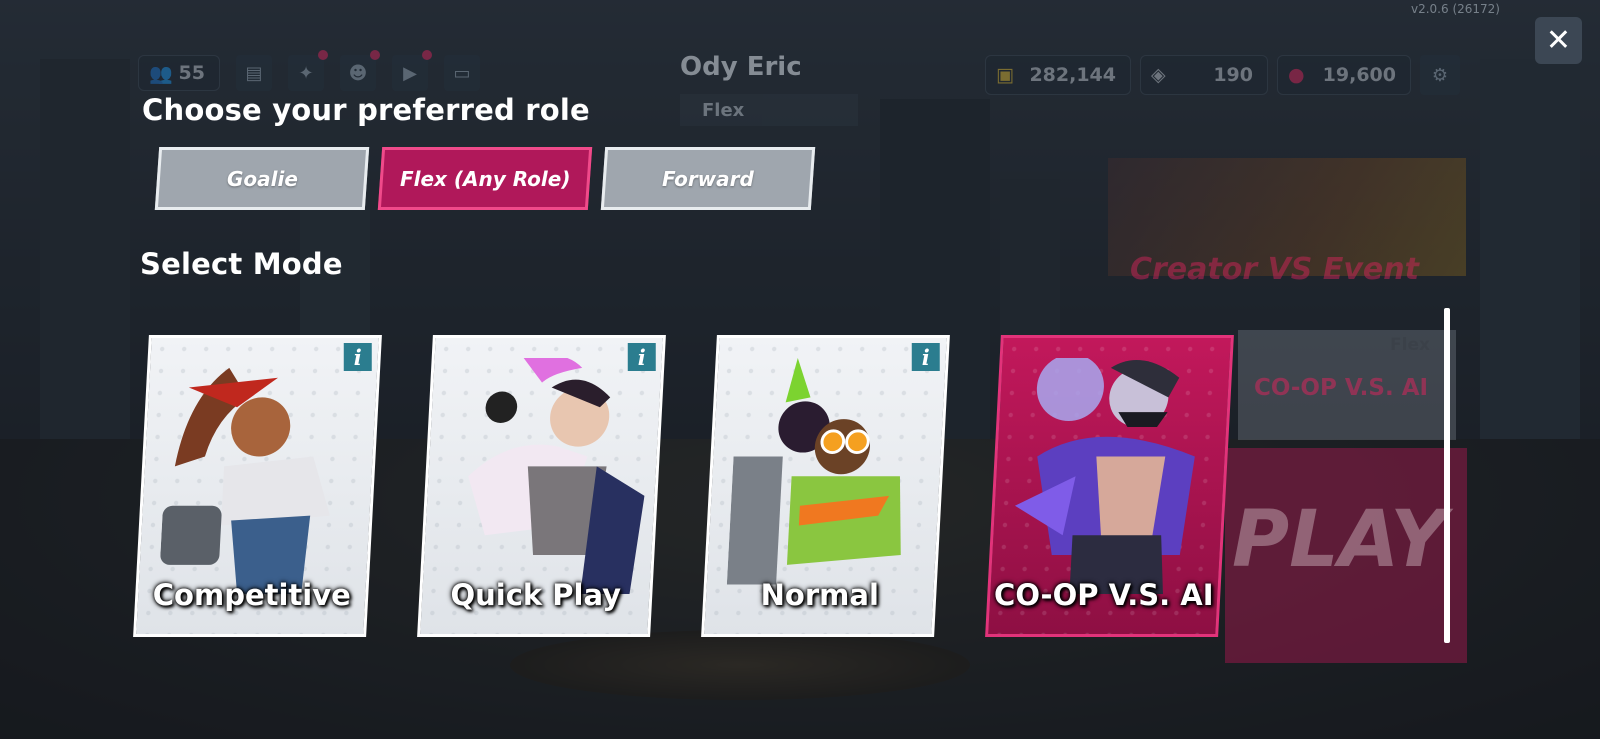 The width and height of the screenshot is (1600, 739). Describe the element at coordinates (412, 70) in the screenshot. I see `youtube-icon: ▶` at that location.